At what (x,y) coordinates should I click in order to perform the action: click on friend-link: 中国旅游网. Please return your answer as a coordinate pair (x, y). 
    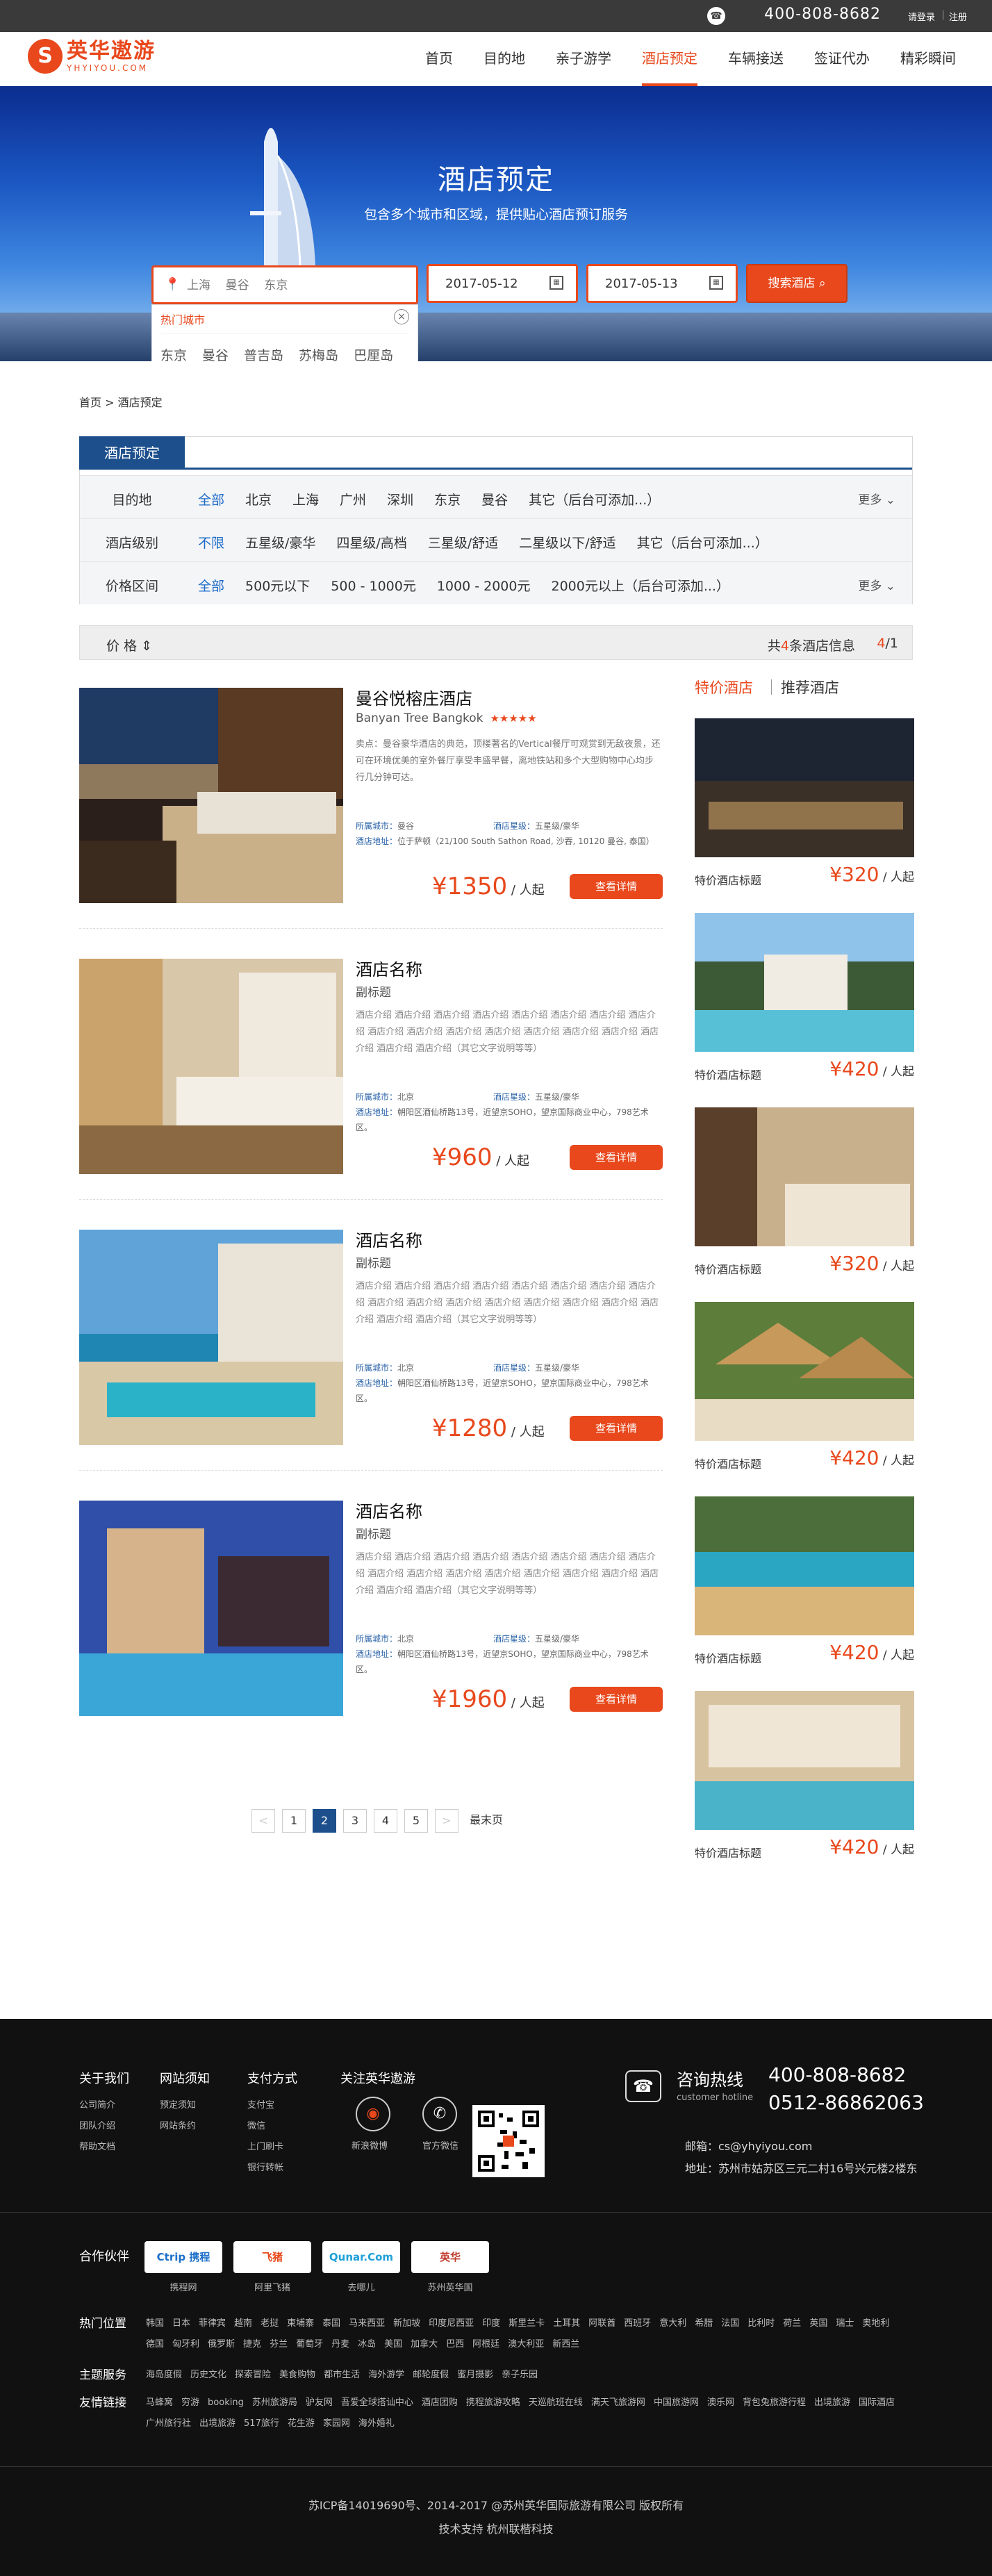
    Looking at the image, I should click on (676, 2402).